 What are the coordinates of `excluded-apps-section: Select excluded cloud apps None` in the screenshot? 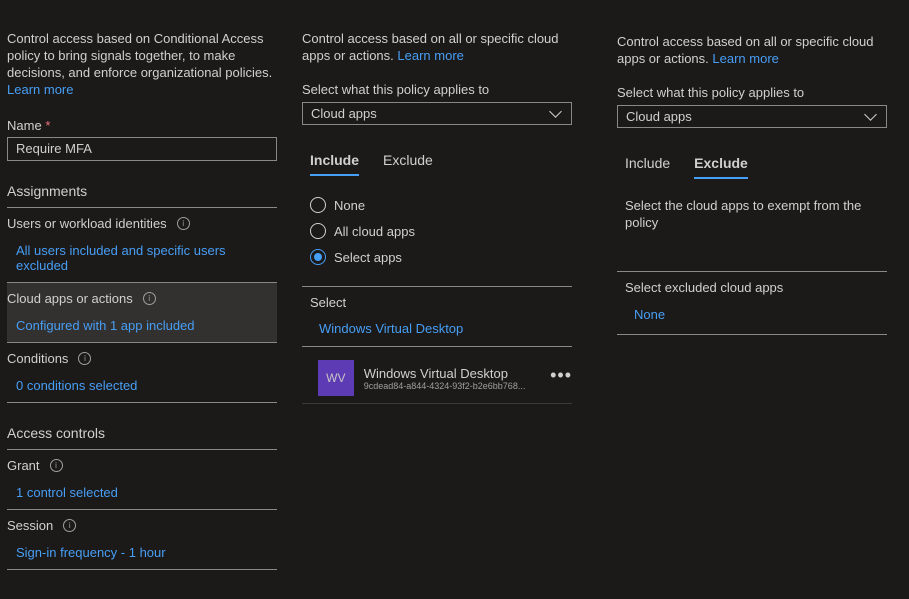 It's located at (752, 303).